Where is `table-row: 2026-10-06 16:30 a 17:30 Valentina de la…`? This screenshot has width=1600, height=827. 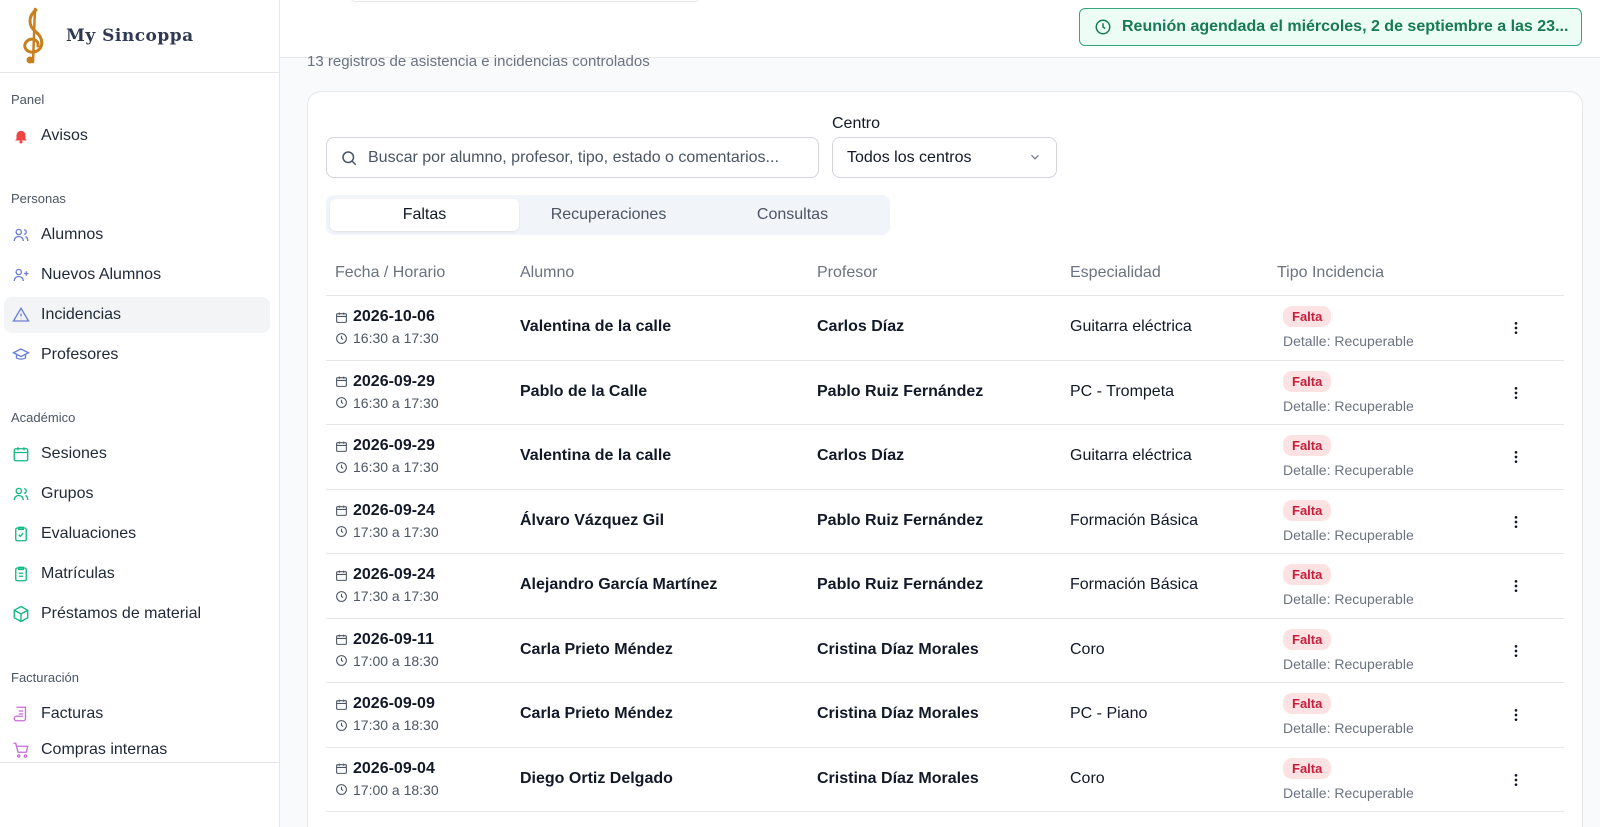 table-row: 2026-10-06 16:30 a 17:30 Valentina de la… is located at coordinates (945, 328).